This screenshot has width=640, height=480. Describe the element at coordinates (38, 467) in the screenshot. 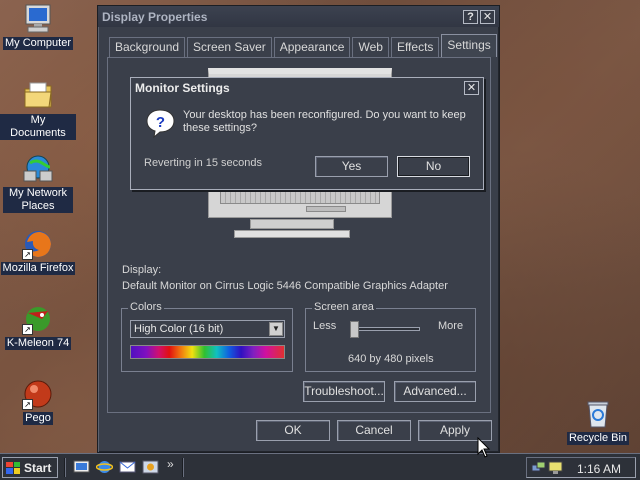

I see `start-label: Start` at that location.